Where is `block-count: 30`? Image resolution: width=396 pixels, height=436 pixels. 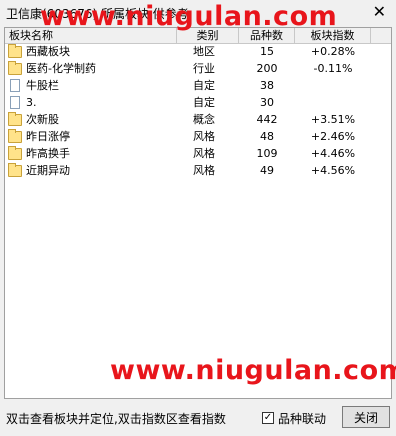 block-count: 30 is located at coordinates (267, 102).